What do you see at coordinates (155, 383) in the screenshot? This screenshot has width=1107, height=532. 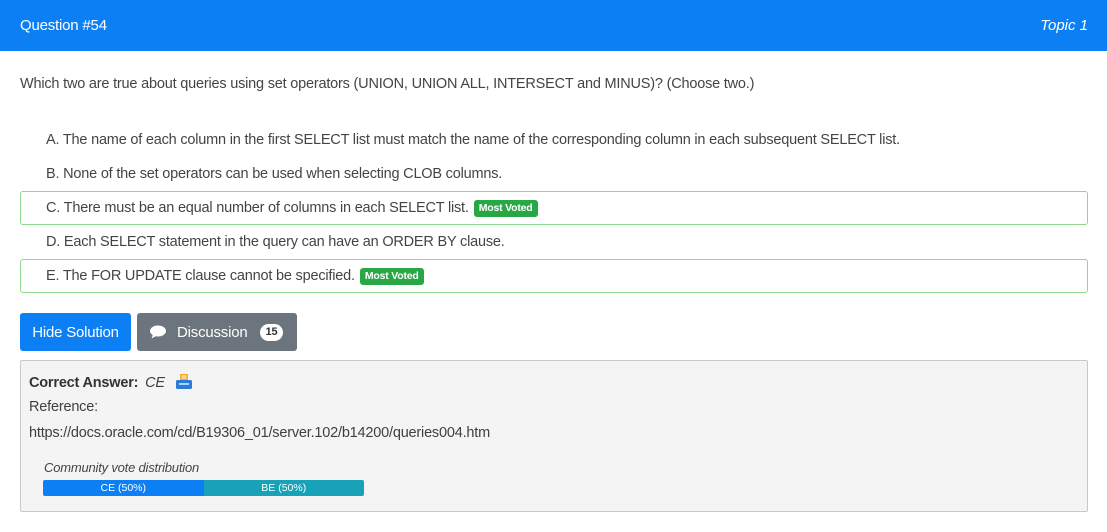 I see `correct-answer-value: CE` at bounding box center [155, 383].